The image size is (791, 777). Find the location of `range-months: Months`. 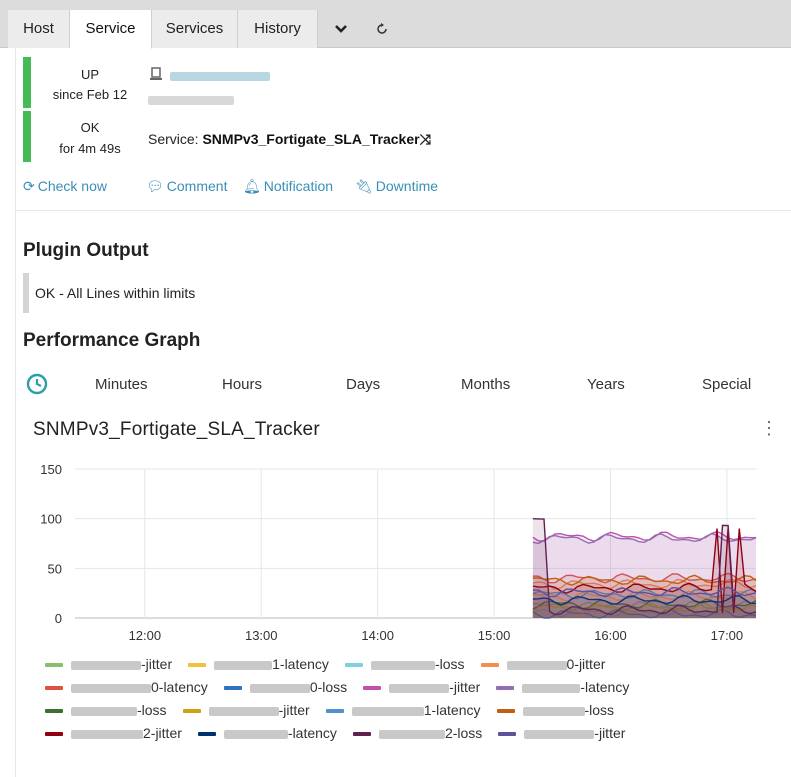

range-months: Months is located at coordinates (485, 384).